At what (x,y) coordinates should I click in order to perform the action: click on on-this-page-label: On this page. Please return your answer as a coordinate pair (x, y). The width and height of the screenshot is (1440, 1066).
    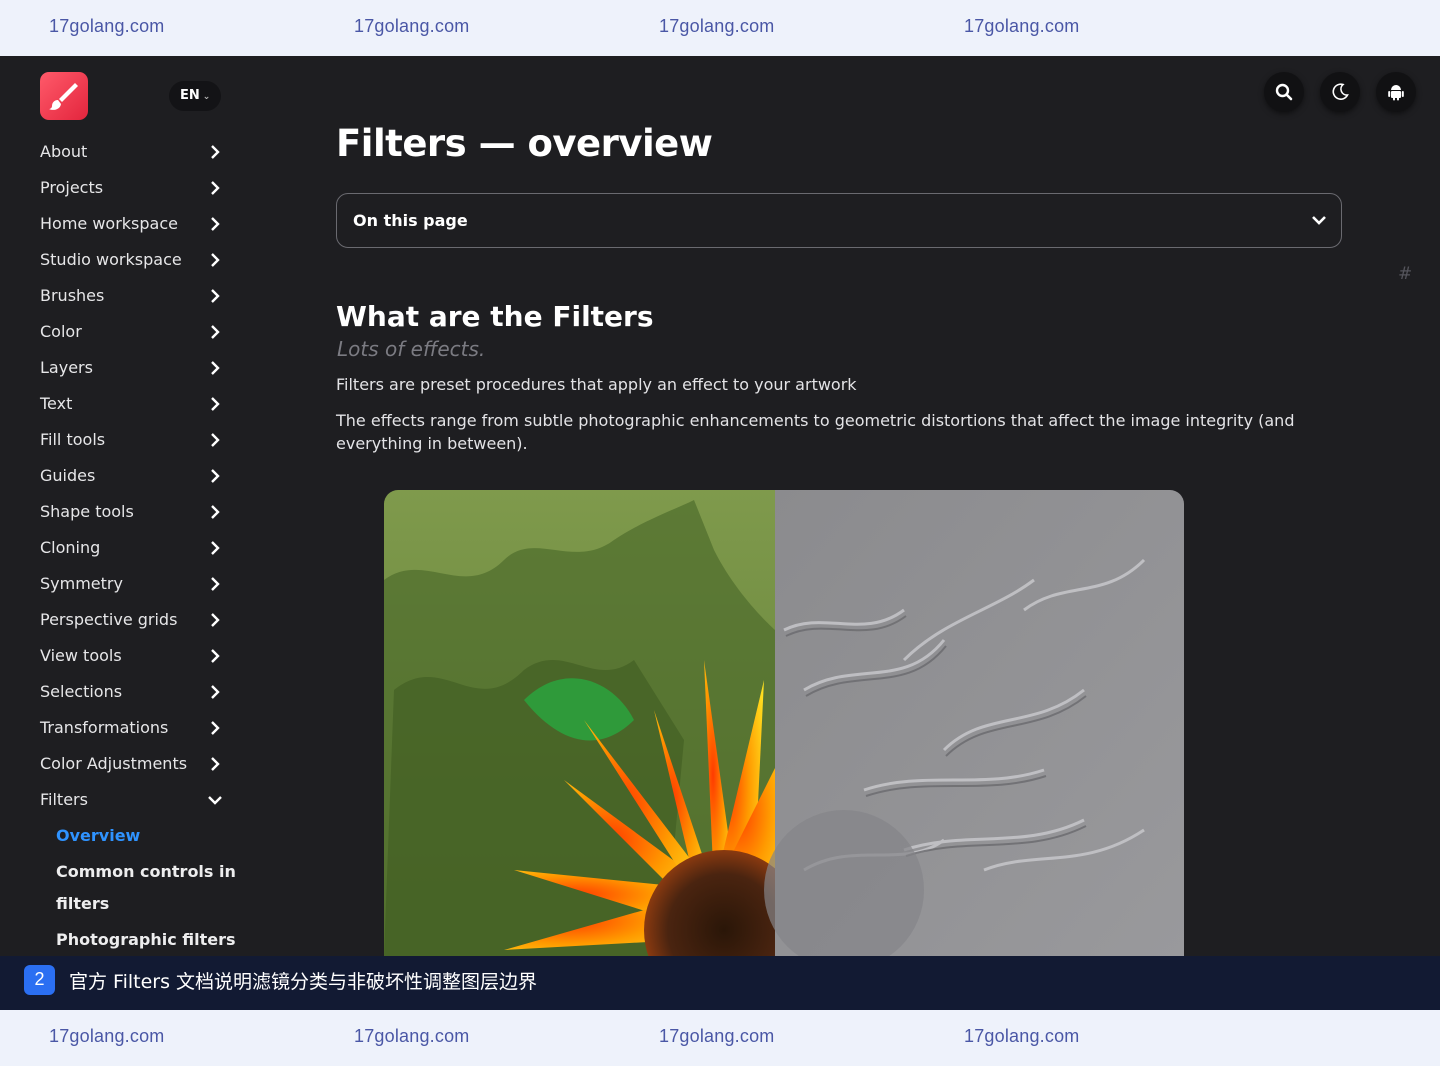
    Looking at the image, I should click on (410, 220).